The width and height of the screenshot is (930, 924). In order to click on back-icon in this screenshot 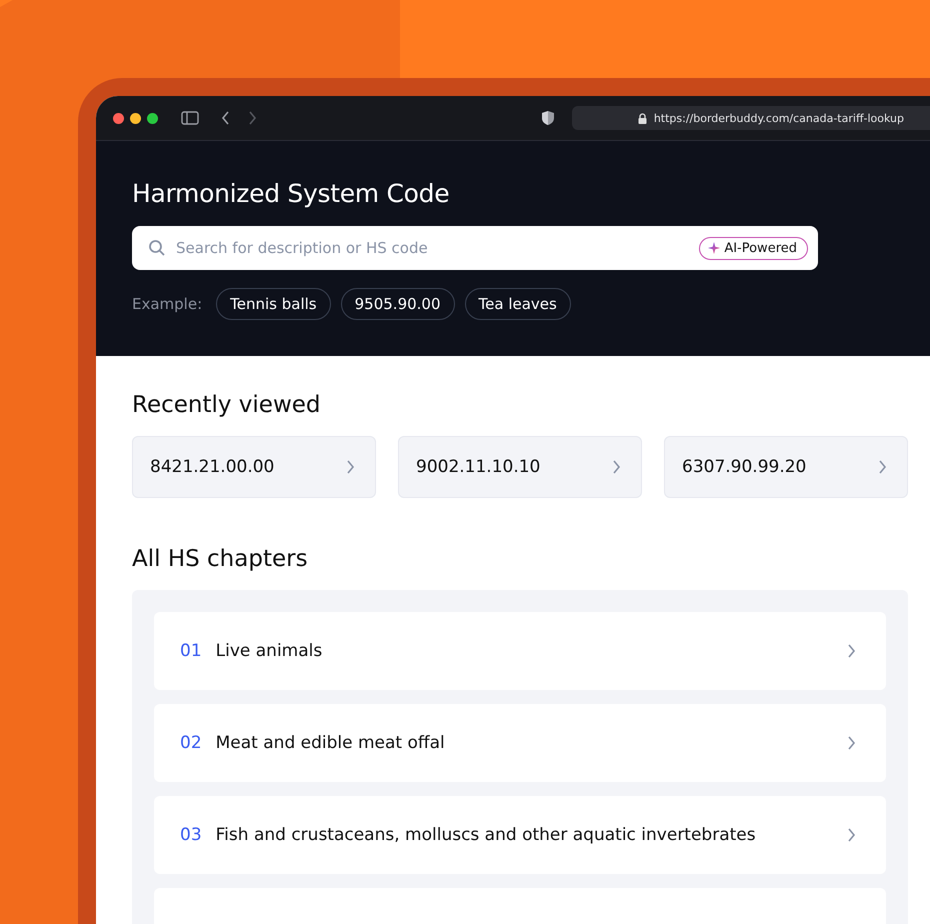, I will do `click(226, 118)`.